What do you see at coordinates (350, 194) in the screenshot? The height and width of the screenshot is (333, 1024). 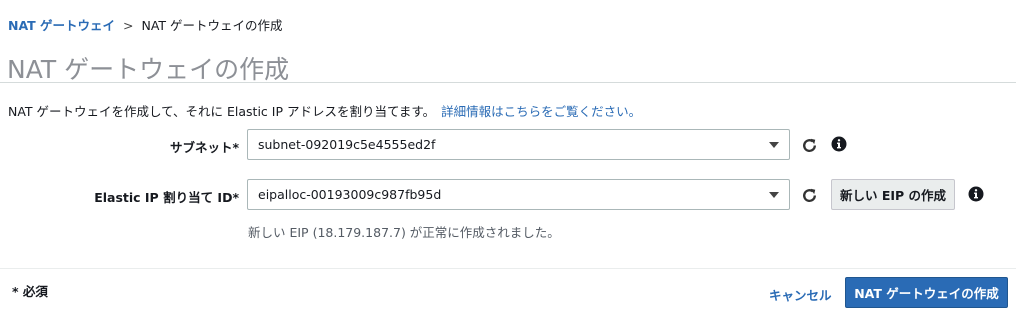 I see `eip-allocation-select-value: eipalloc-00193009c987fb95d` at bounding box center [350, 194].